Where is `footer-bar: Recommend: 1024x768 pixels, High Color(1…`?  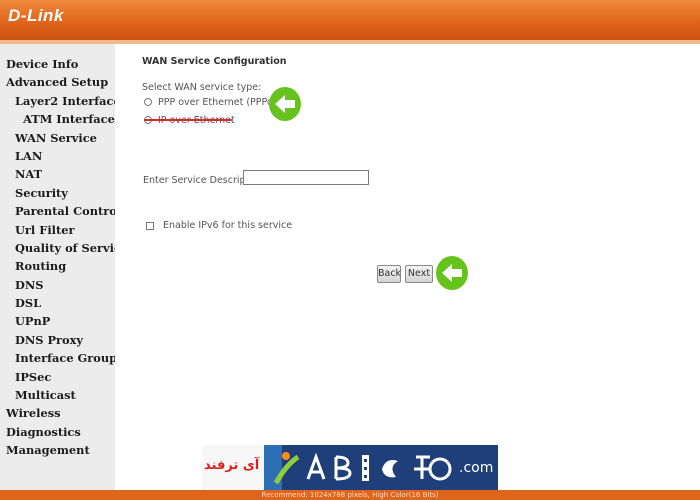
footer-bar: Recommend: 1024x768 pixels, High Color(1… is located at coordinates (350, 495).